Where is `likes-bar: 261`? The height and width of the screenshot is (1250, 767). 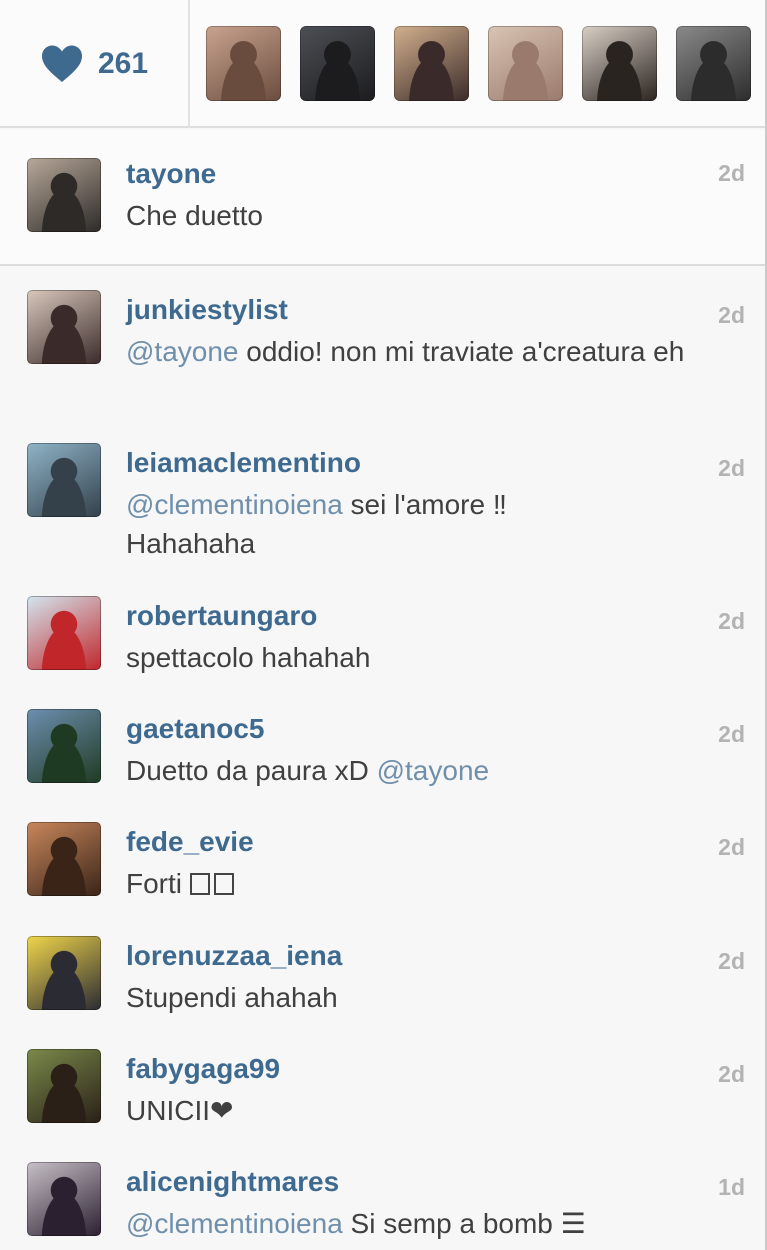
likes-bar: 261 is located at coordinates (382, 64).